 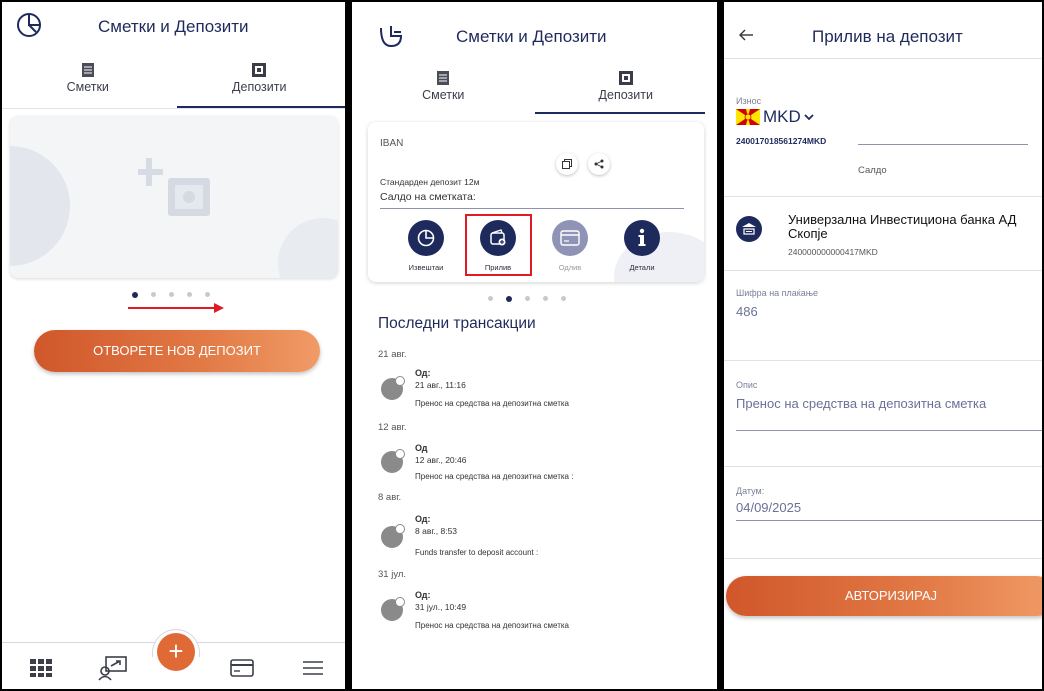 What do you see at coordinates (436, 531) in the screenshot?
I see `transaction-datetime: 8 авг., 8:53` at bounding box center [436, 531].